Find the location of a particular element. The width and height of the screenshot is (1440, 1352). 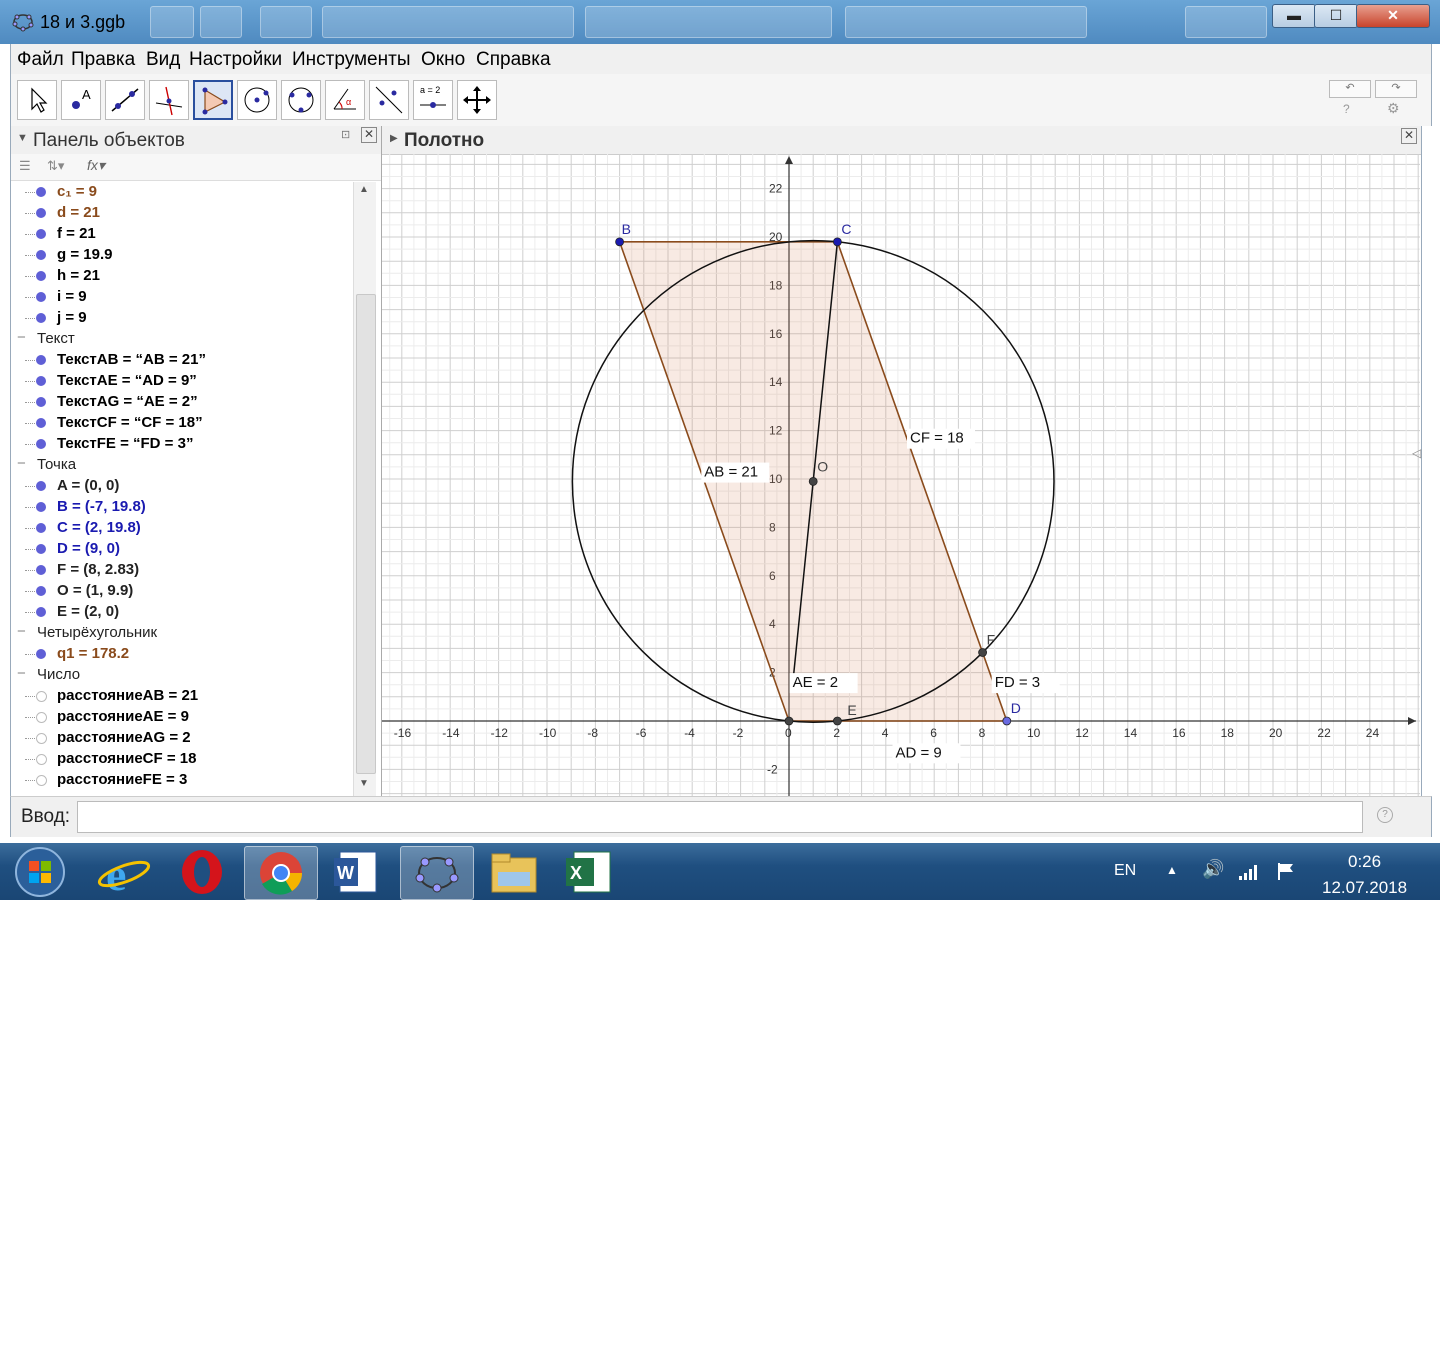

algebra-number-item: d = 21 is located at coordinates (181, 213).